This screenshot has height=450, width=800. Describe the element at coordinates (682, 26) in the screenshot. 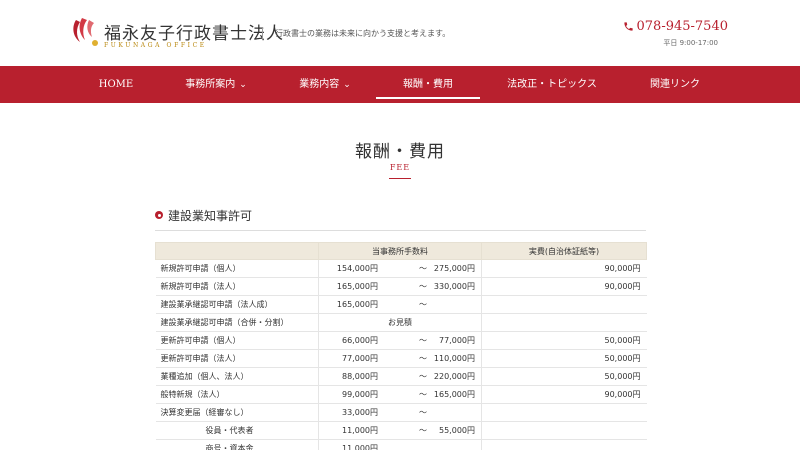

I see `phone-text: 078-945-7540` at that location.